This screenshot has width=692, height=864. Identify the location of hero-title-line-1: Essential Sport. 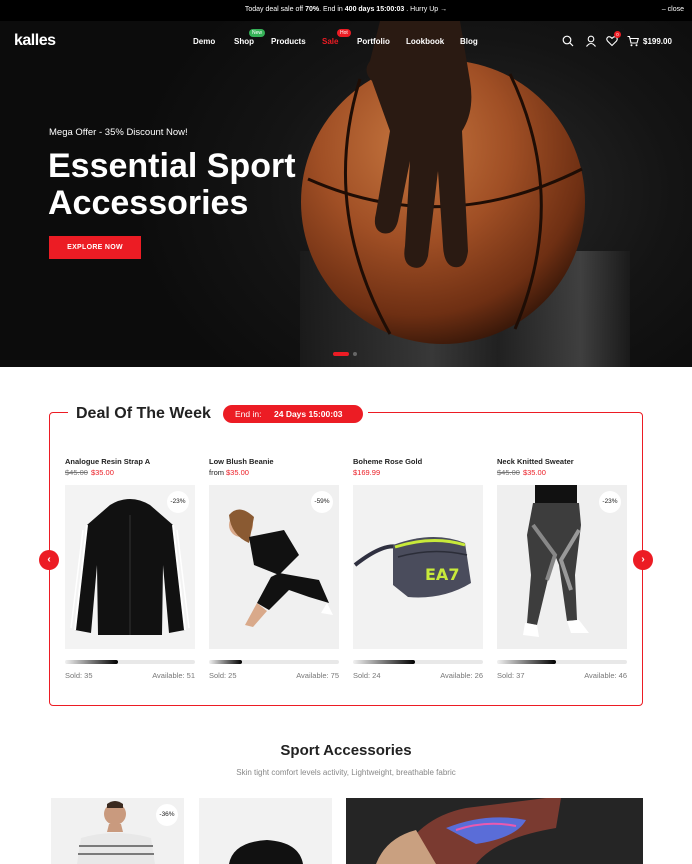
(172, 166).